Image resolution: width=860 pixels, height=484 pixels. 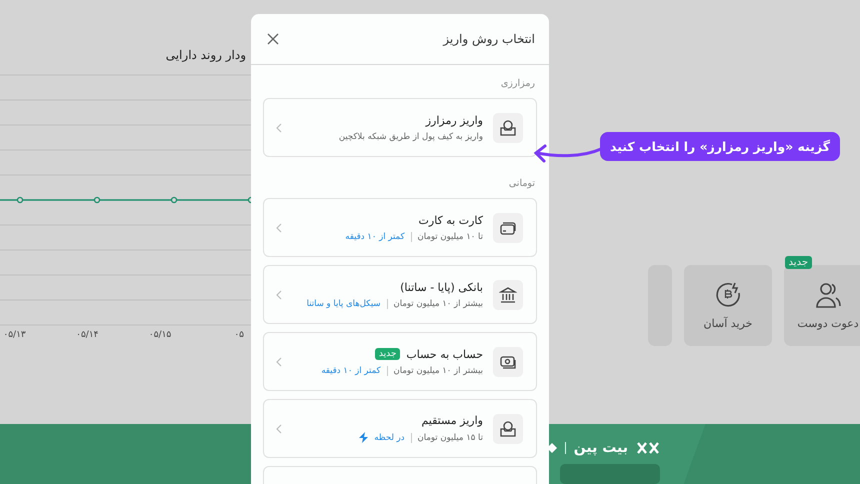 What do you see at coordinates (452, 420) in the screenshot?
I see `method-title: واریز مستقیم` at bounding box center [452, 420].